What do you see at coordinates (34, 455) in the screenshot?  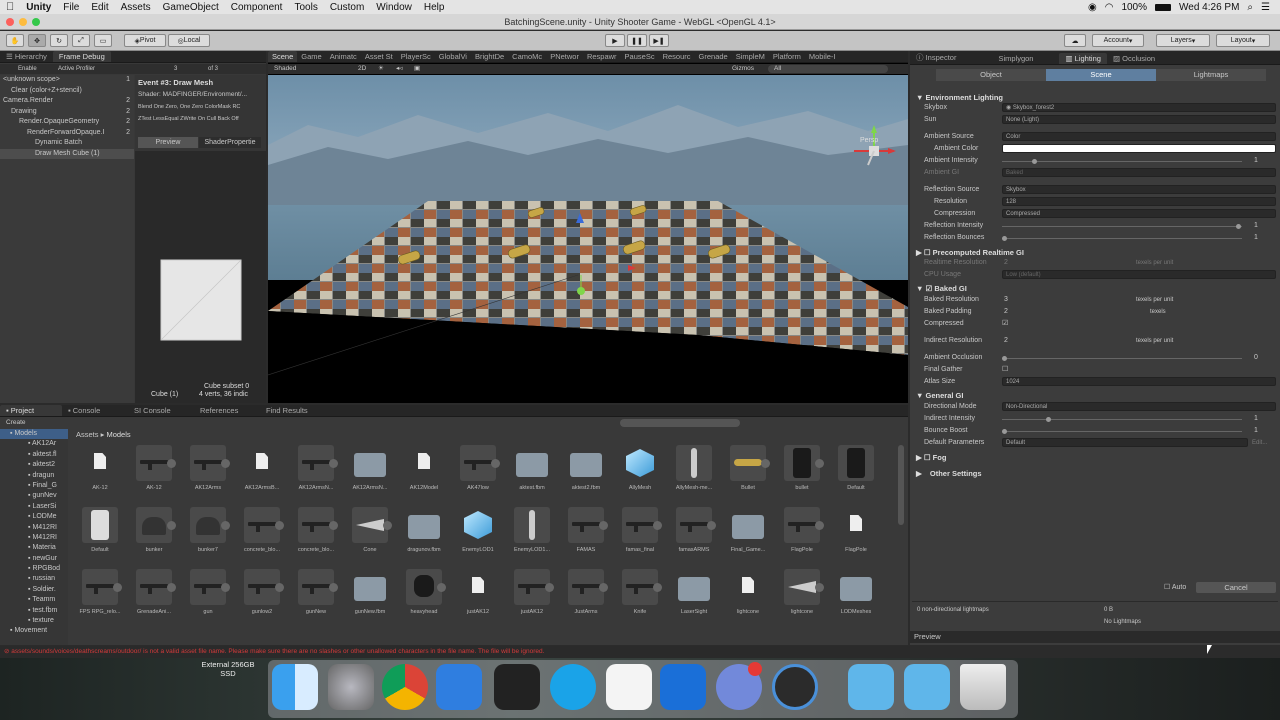 I see `project-tree-item: ▪ aktest.fl` at bounding box center [34, 455].